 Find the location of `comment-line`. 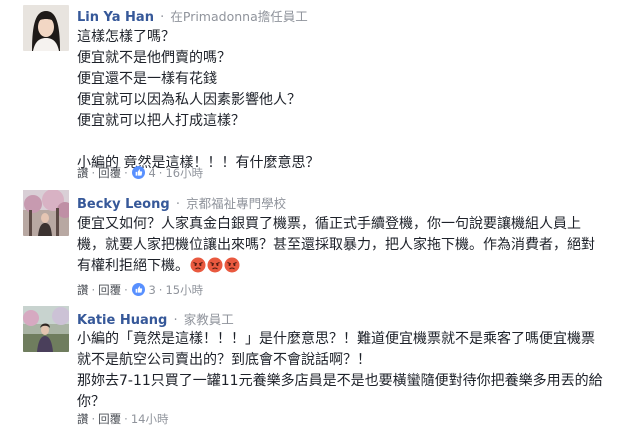

comment-line is located at coordinates (357, 142).